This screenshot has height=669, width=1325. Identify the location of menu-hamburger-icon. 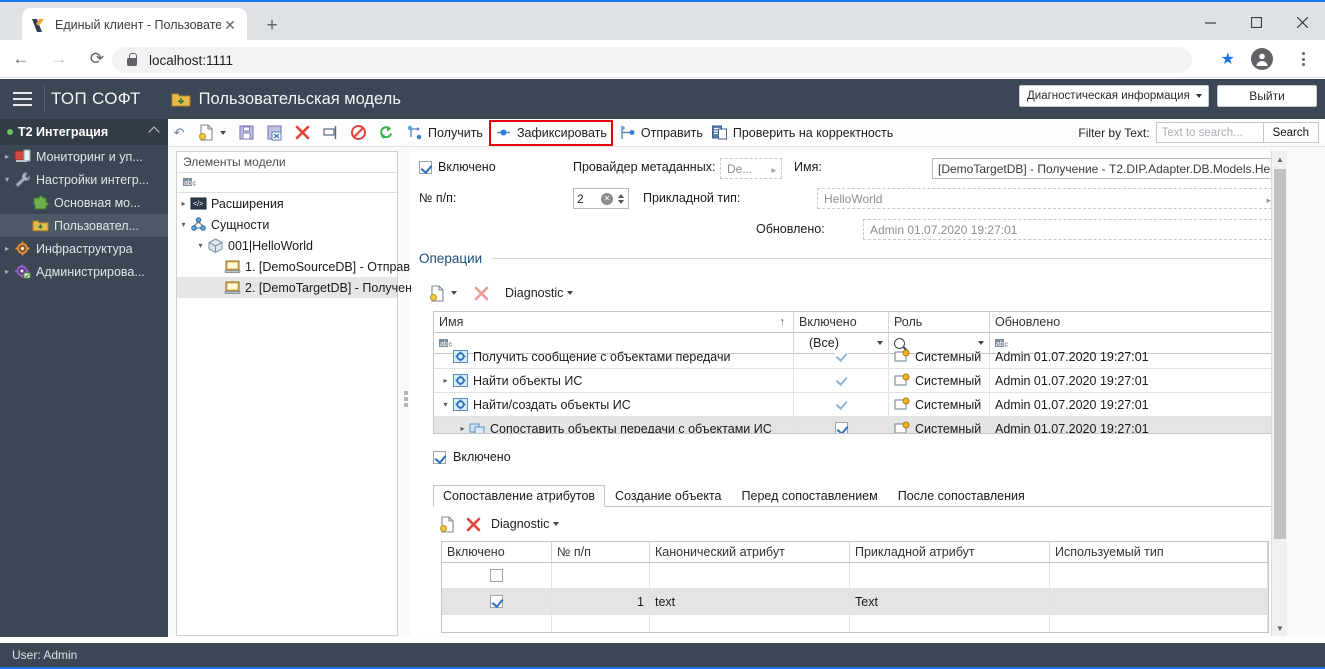
(22, 99).